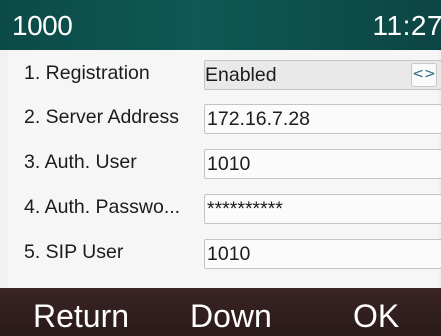 This screenshot has height=336, width=441. I want to click on row-server-address: 2. Server Address 172.16.7.28, so click(224, 122).